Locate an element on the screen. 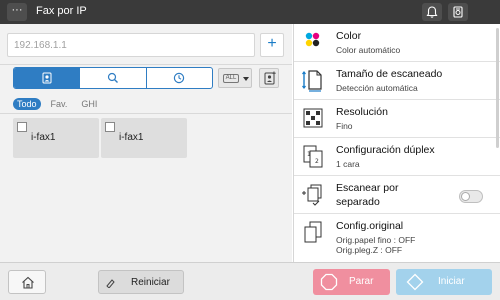 The width and height of the screenshot is (500, 300). setting-scan-size: Tamaño de escaneado Detección automática is located at coordinates (397, 81).